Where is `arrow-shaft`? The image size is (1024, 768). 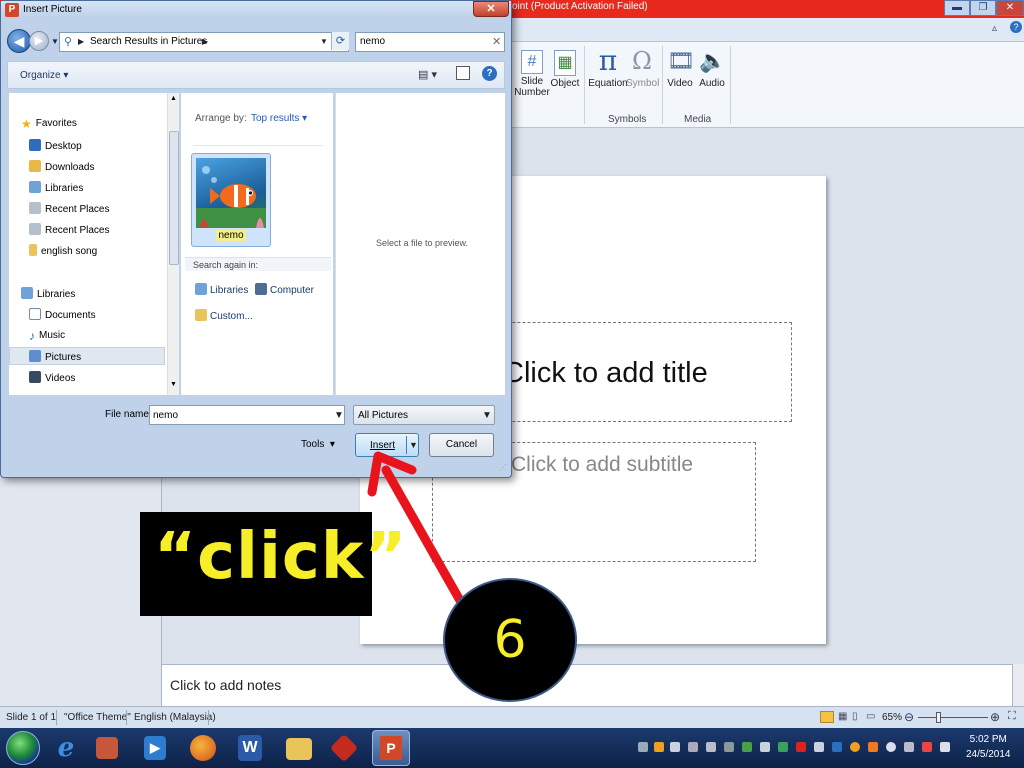
arrow-shaft is located at coordinates (424, 537).